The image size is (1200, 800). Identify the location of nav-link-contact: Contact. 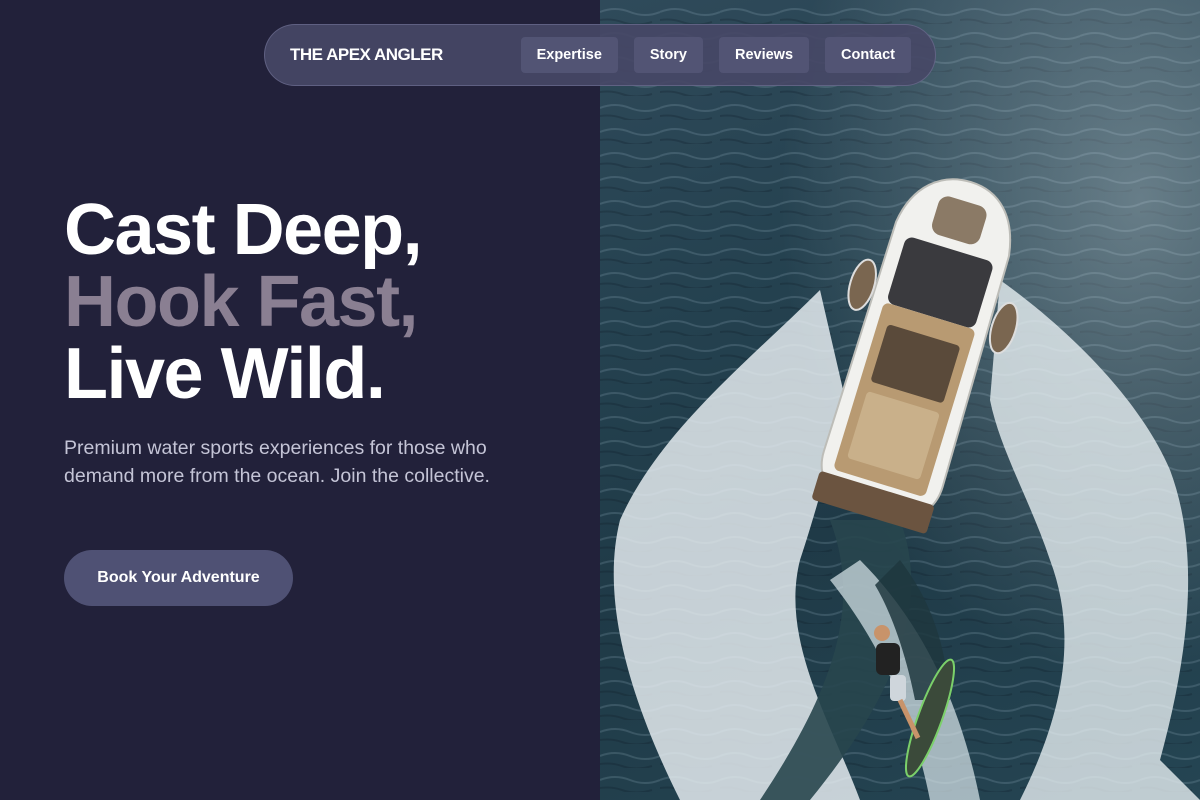
(868, 55).